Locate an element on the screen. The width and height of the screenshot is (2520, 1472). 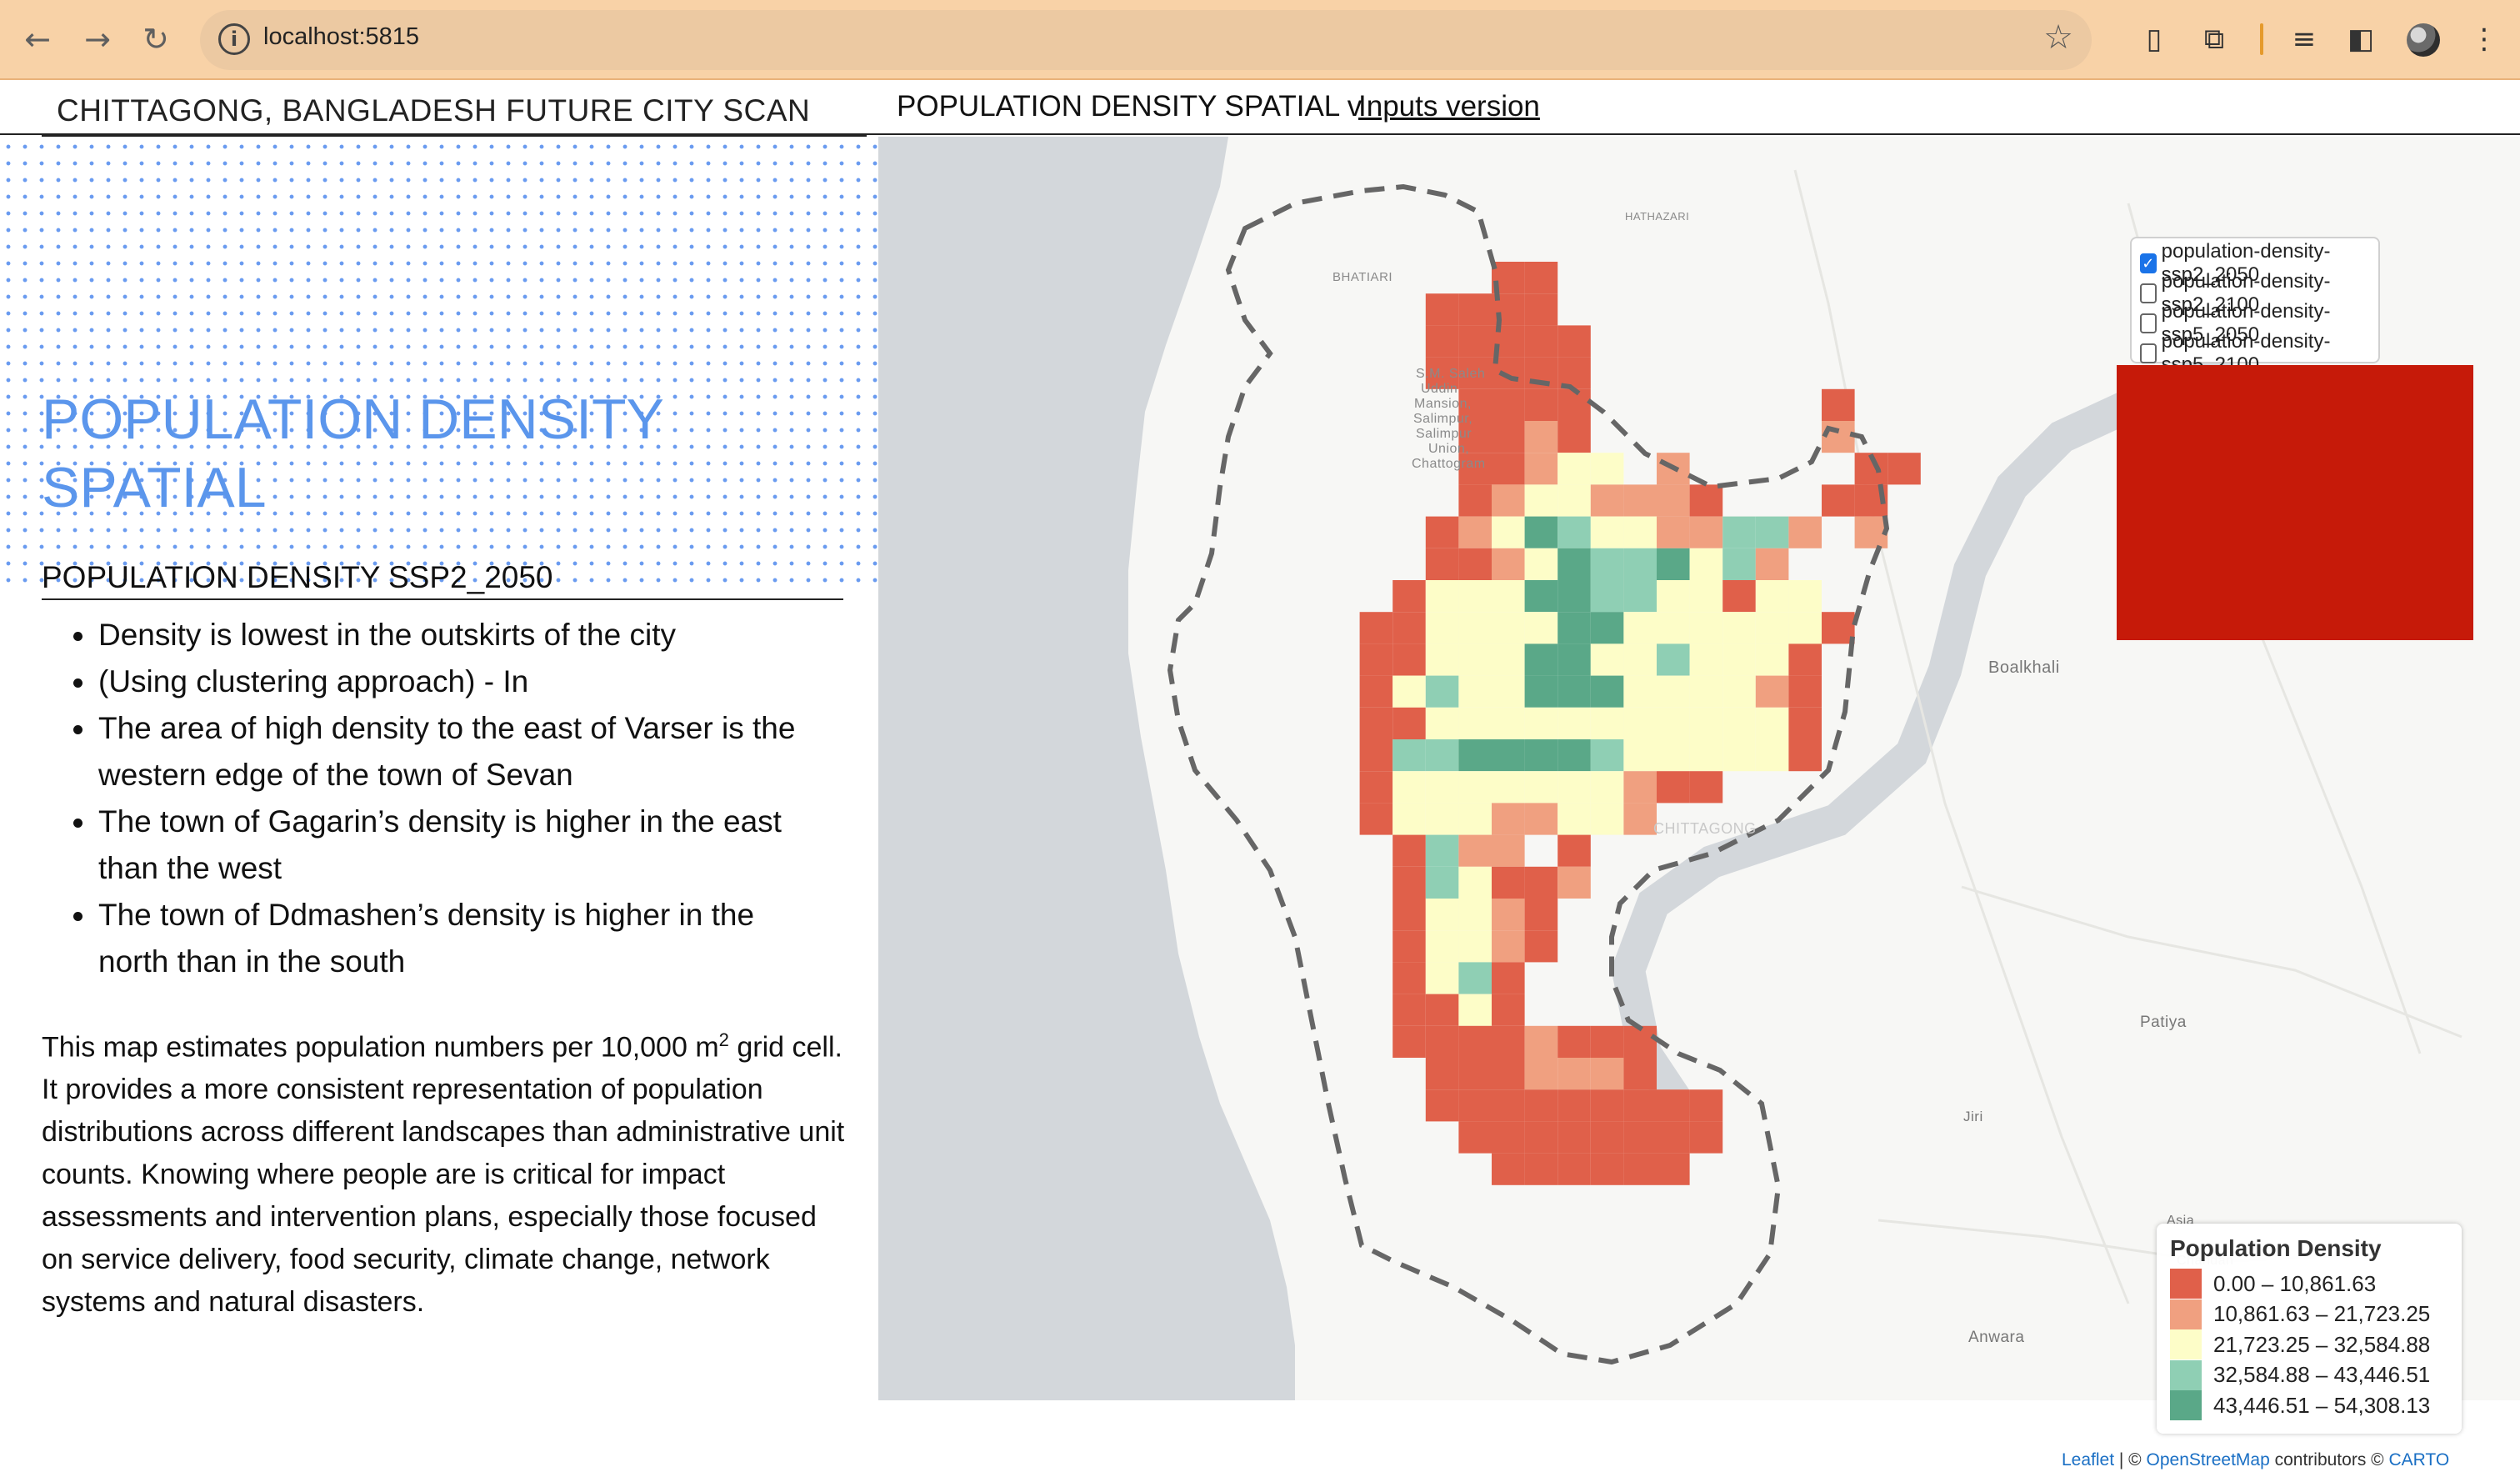
layer-dropdown: POPULATION DENSITY SPATIAL v is located at coordinates (1129, 106).